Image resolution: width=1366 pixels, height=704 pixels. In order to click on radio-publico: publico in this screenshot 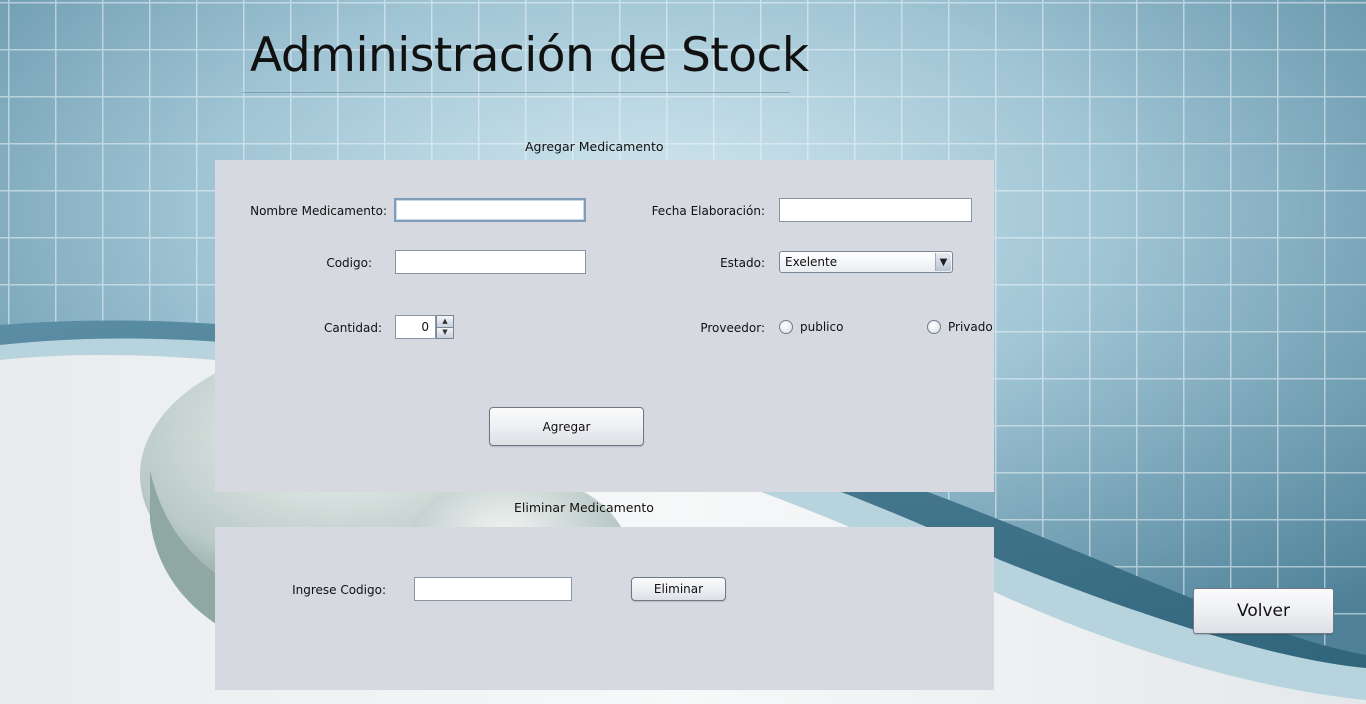, I will do `click(811, 327)`.